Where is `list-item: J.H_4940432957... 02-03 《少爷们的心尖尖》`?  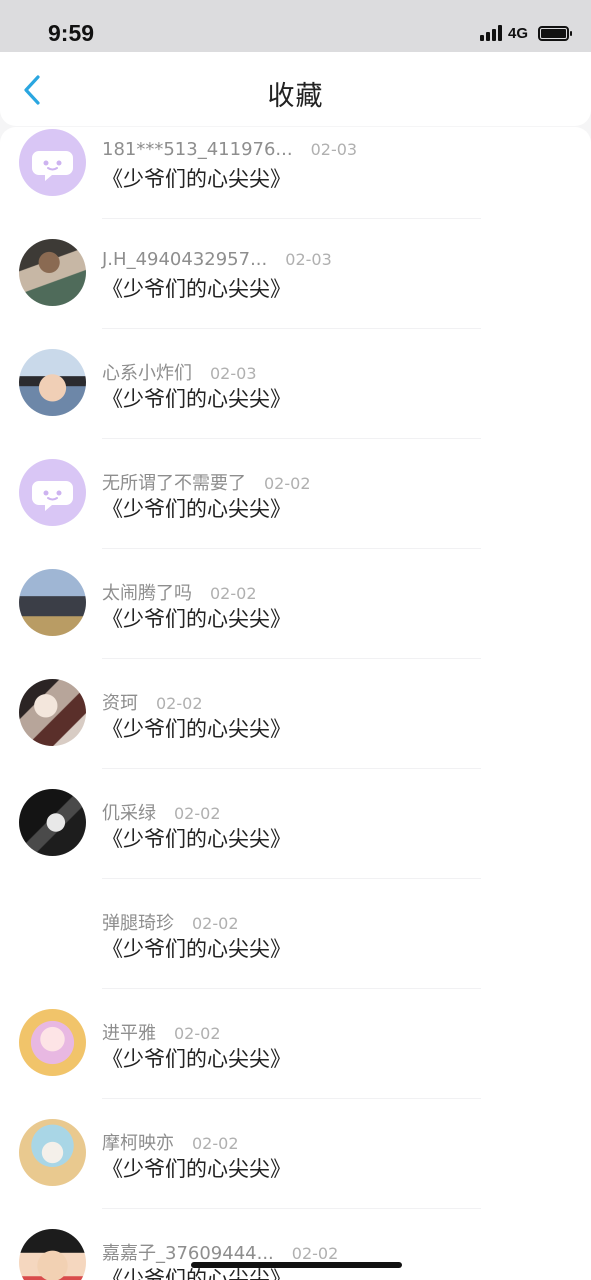
list-item: J.H_4940432957... 02-03 《少爷们的心尖尖》 is located at coordinates (295, 292).